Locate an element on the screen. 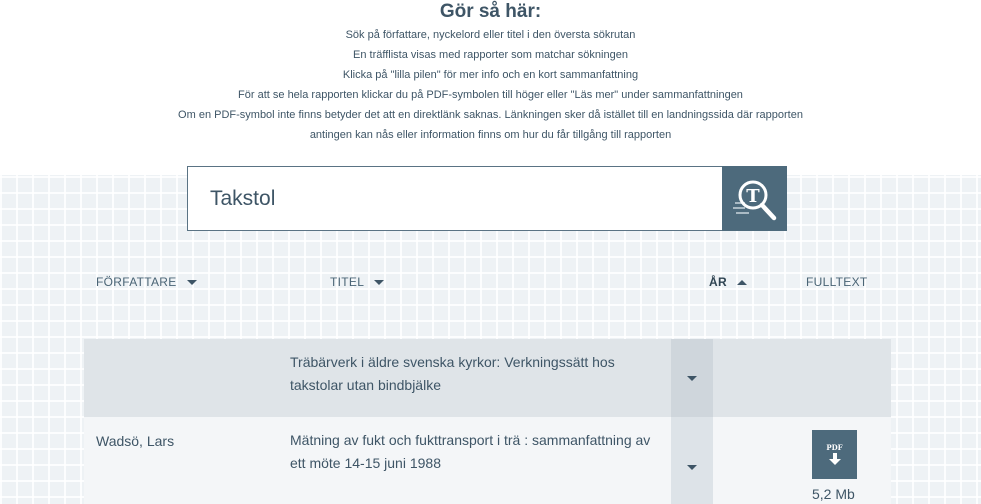 Image resolution: width=981 pixels, height=504 pixels. search-magnifier-icon: T is located at coordinates (754, 200).